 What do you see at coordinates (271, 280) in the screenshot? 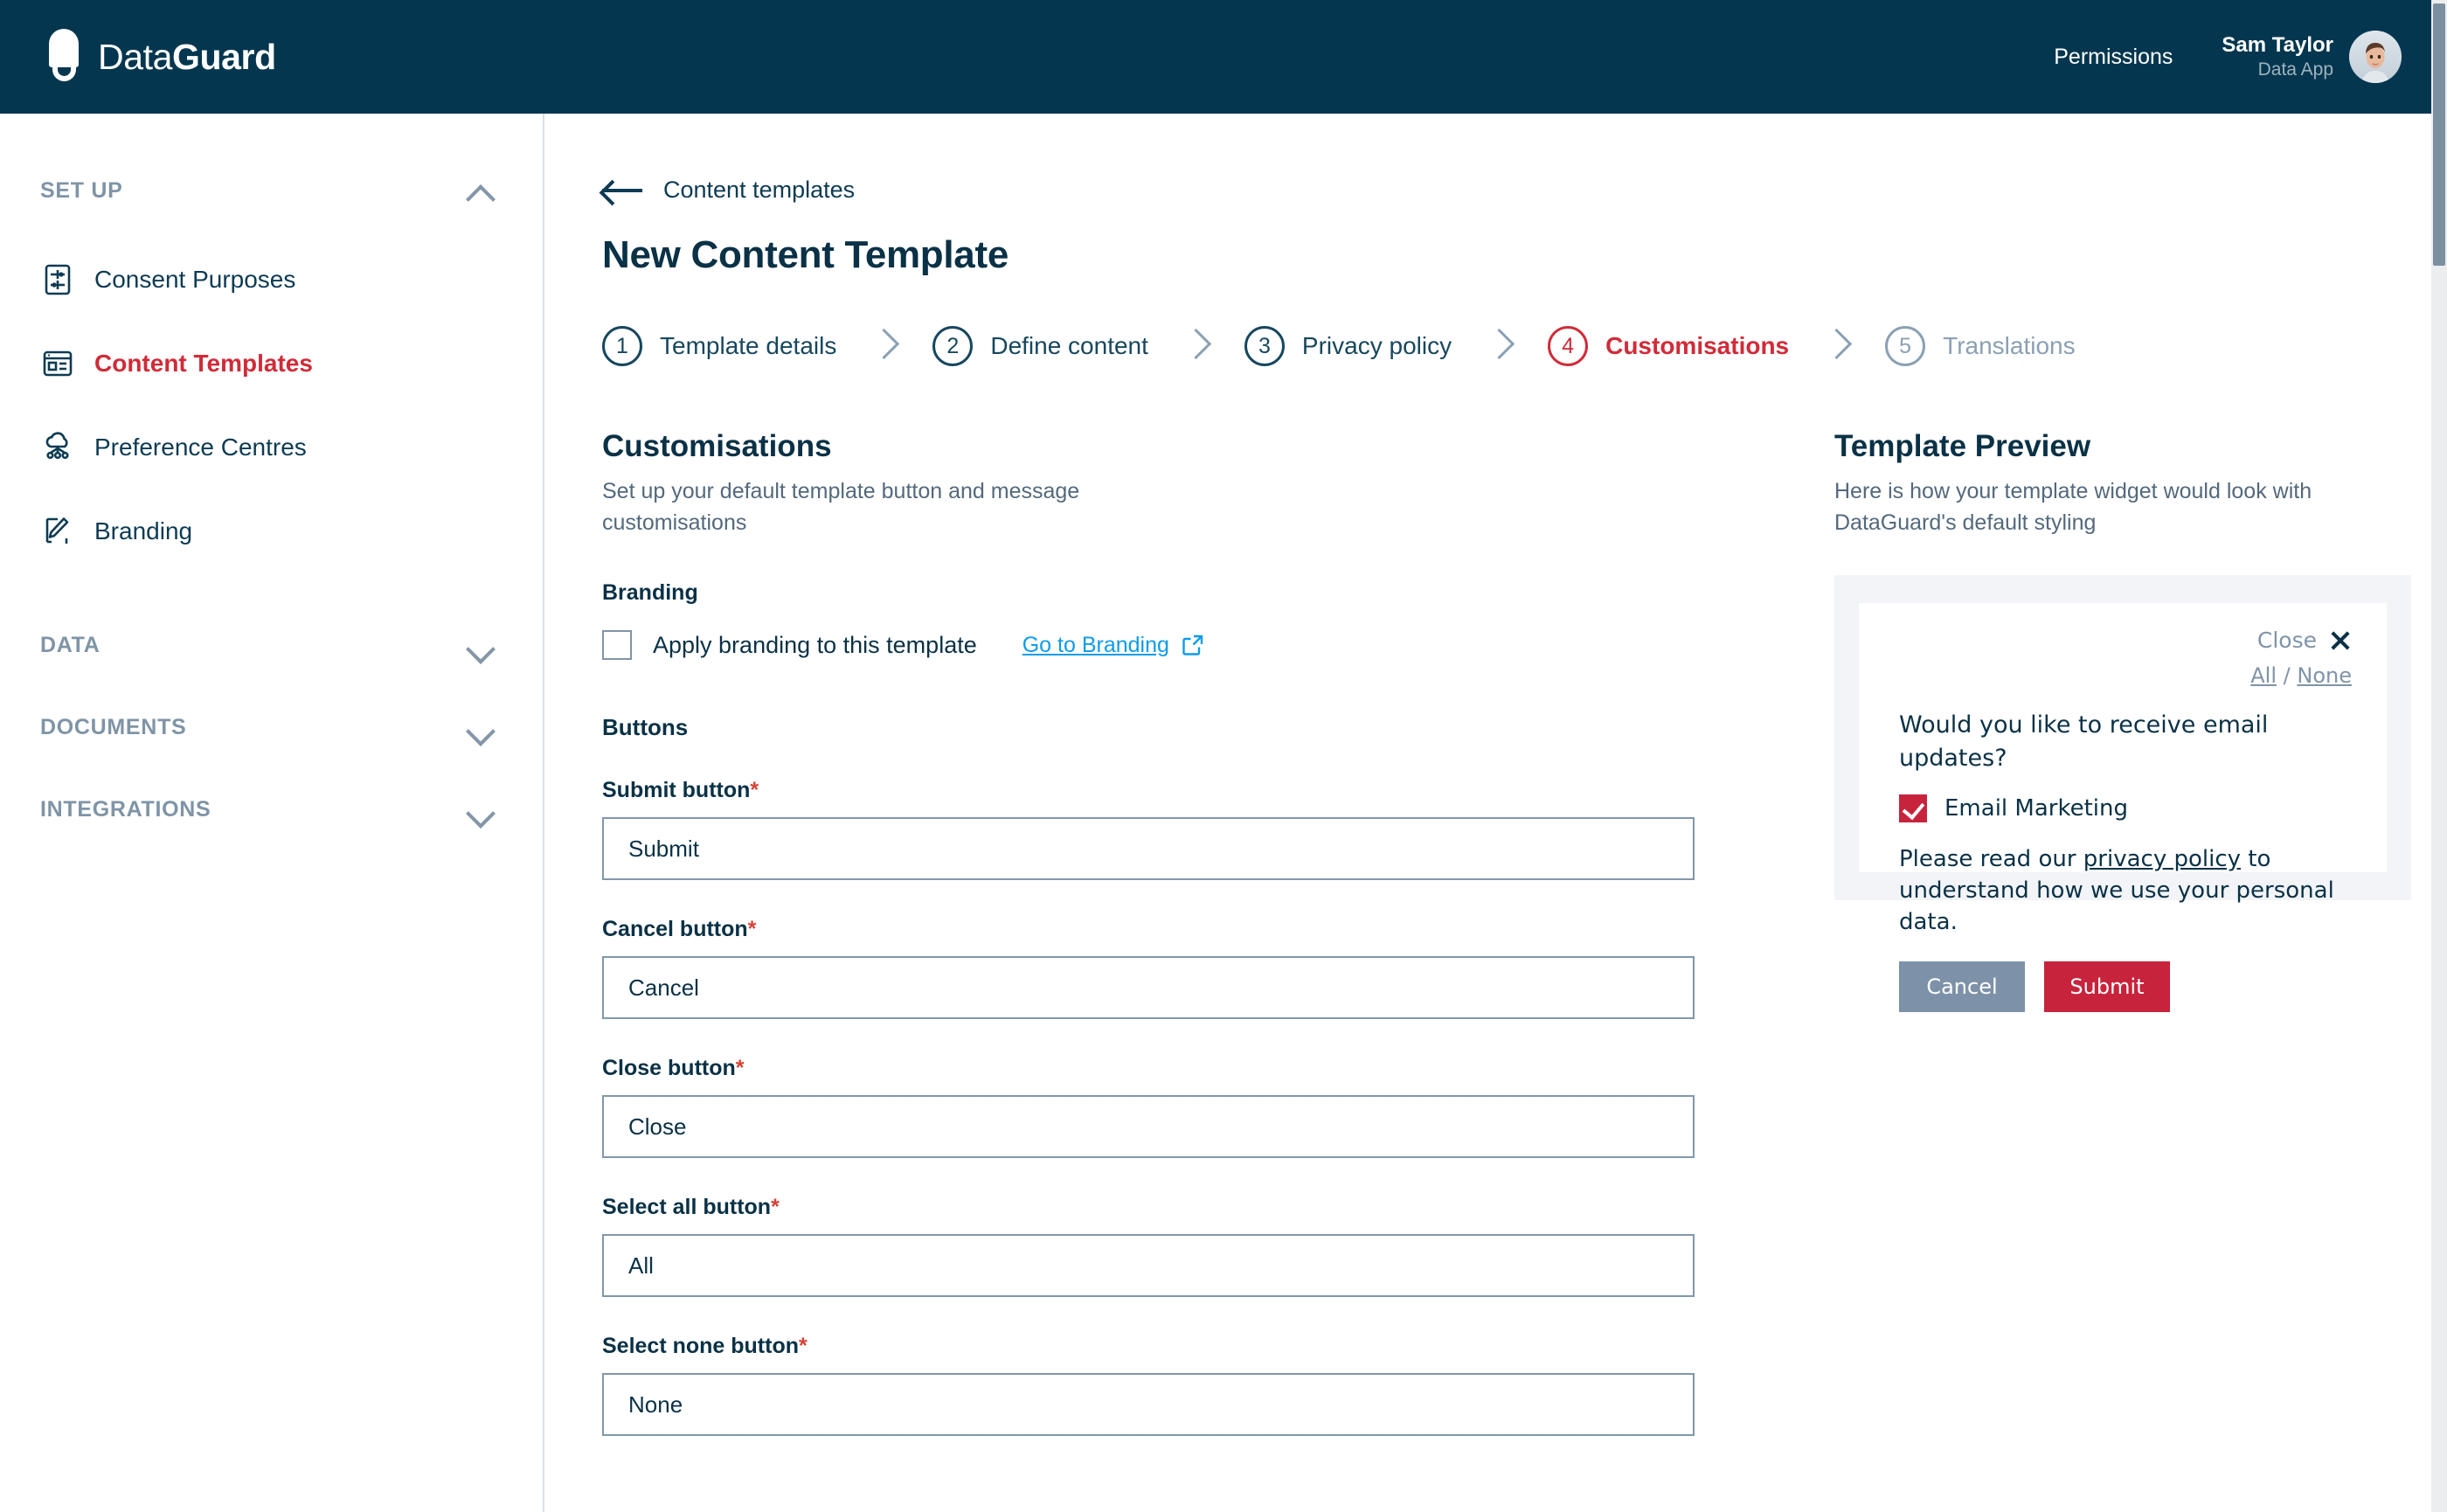
I see `sidebar-item-consent-purposes: Consent Purposes` at bounding box center [271, 280].